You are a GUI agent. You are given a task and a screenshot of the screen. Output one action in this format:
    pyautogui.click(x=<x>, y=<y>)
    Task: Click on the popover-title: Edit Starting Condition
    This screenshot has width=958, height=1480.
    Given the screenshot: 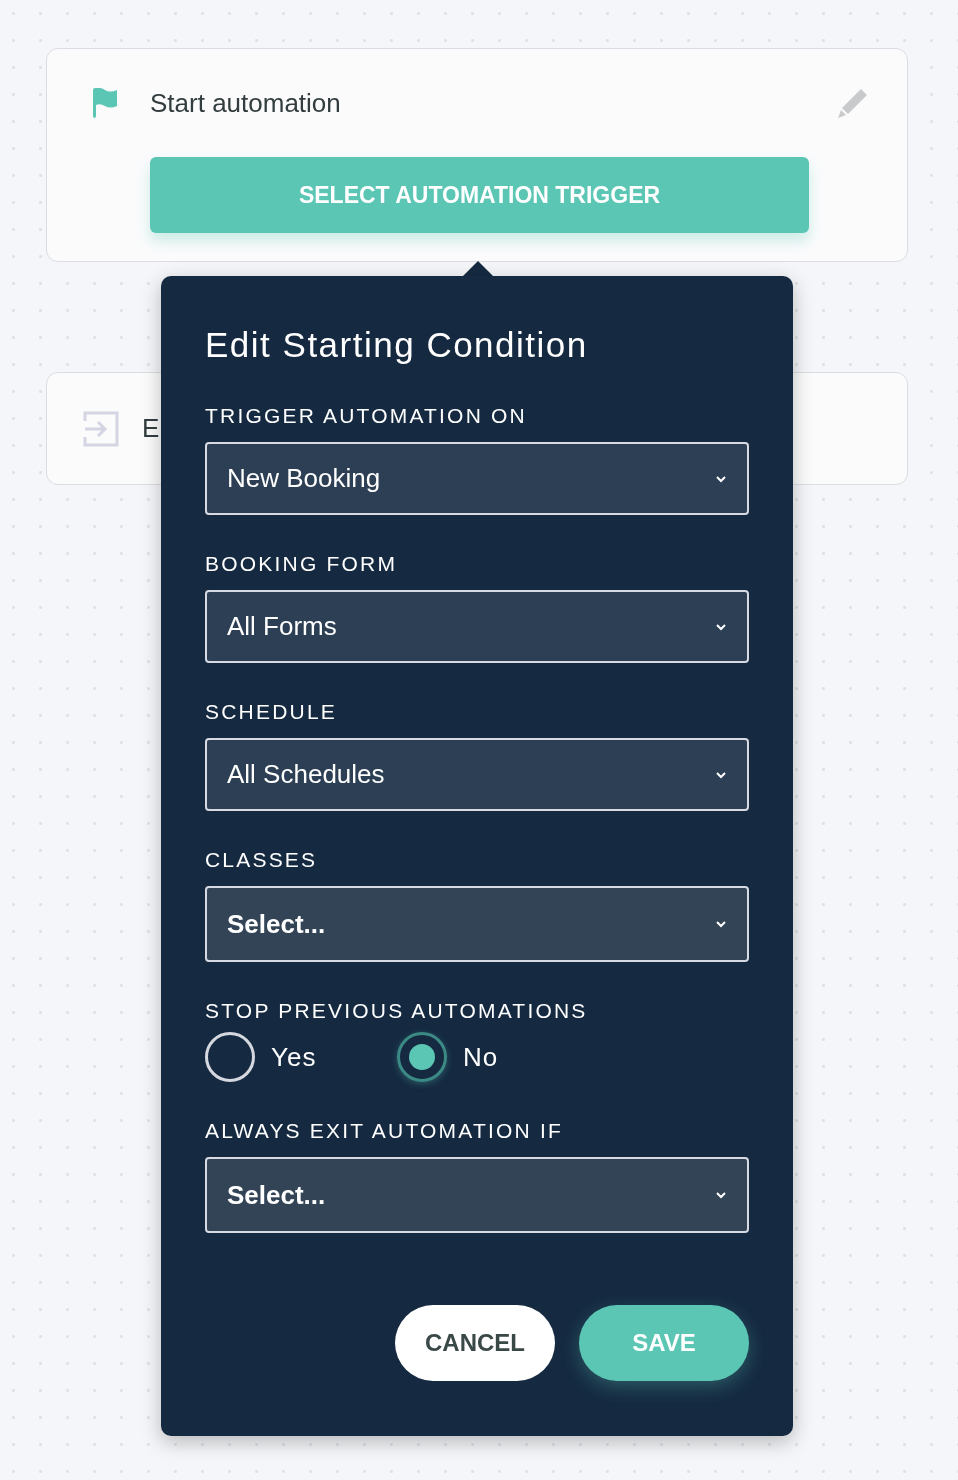 What is the action you would take?
    pyautogui.click(x=397, y=345)
    